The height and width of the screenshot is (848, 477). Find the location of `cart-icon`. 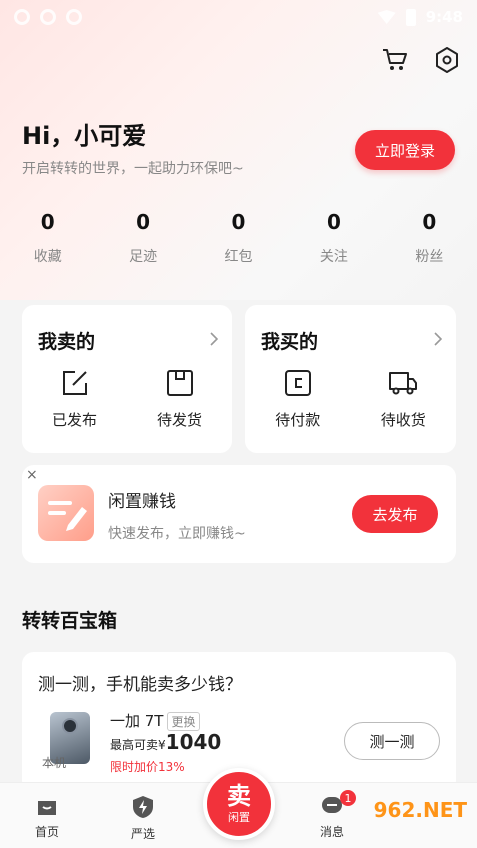

cart-icon is located at coordinates (395, 60).